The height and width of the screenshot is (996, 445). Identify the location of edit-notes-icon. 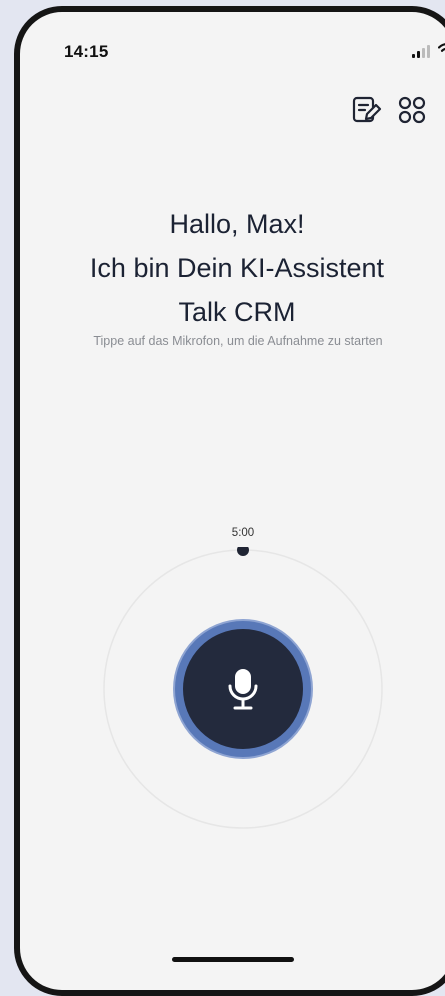
(366, 110).